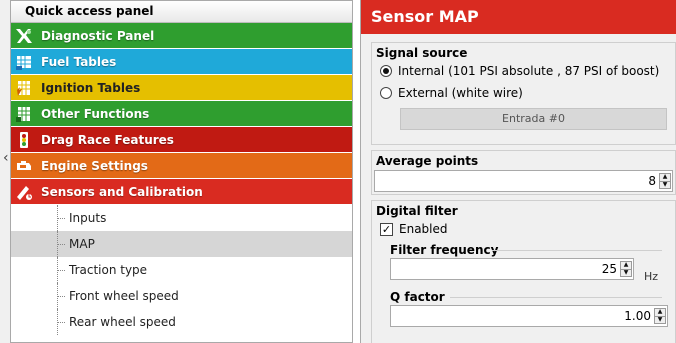  Describe the element at coordinates (88, 218) in the screenshot. I see `sub-item-label: Inputs` at that location.